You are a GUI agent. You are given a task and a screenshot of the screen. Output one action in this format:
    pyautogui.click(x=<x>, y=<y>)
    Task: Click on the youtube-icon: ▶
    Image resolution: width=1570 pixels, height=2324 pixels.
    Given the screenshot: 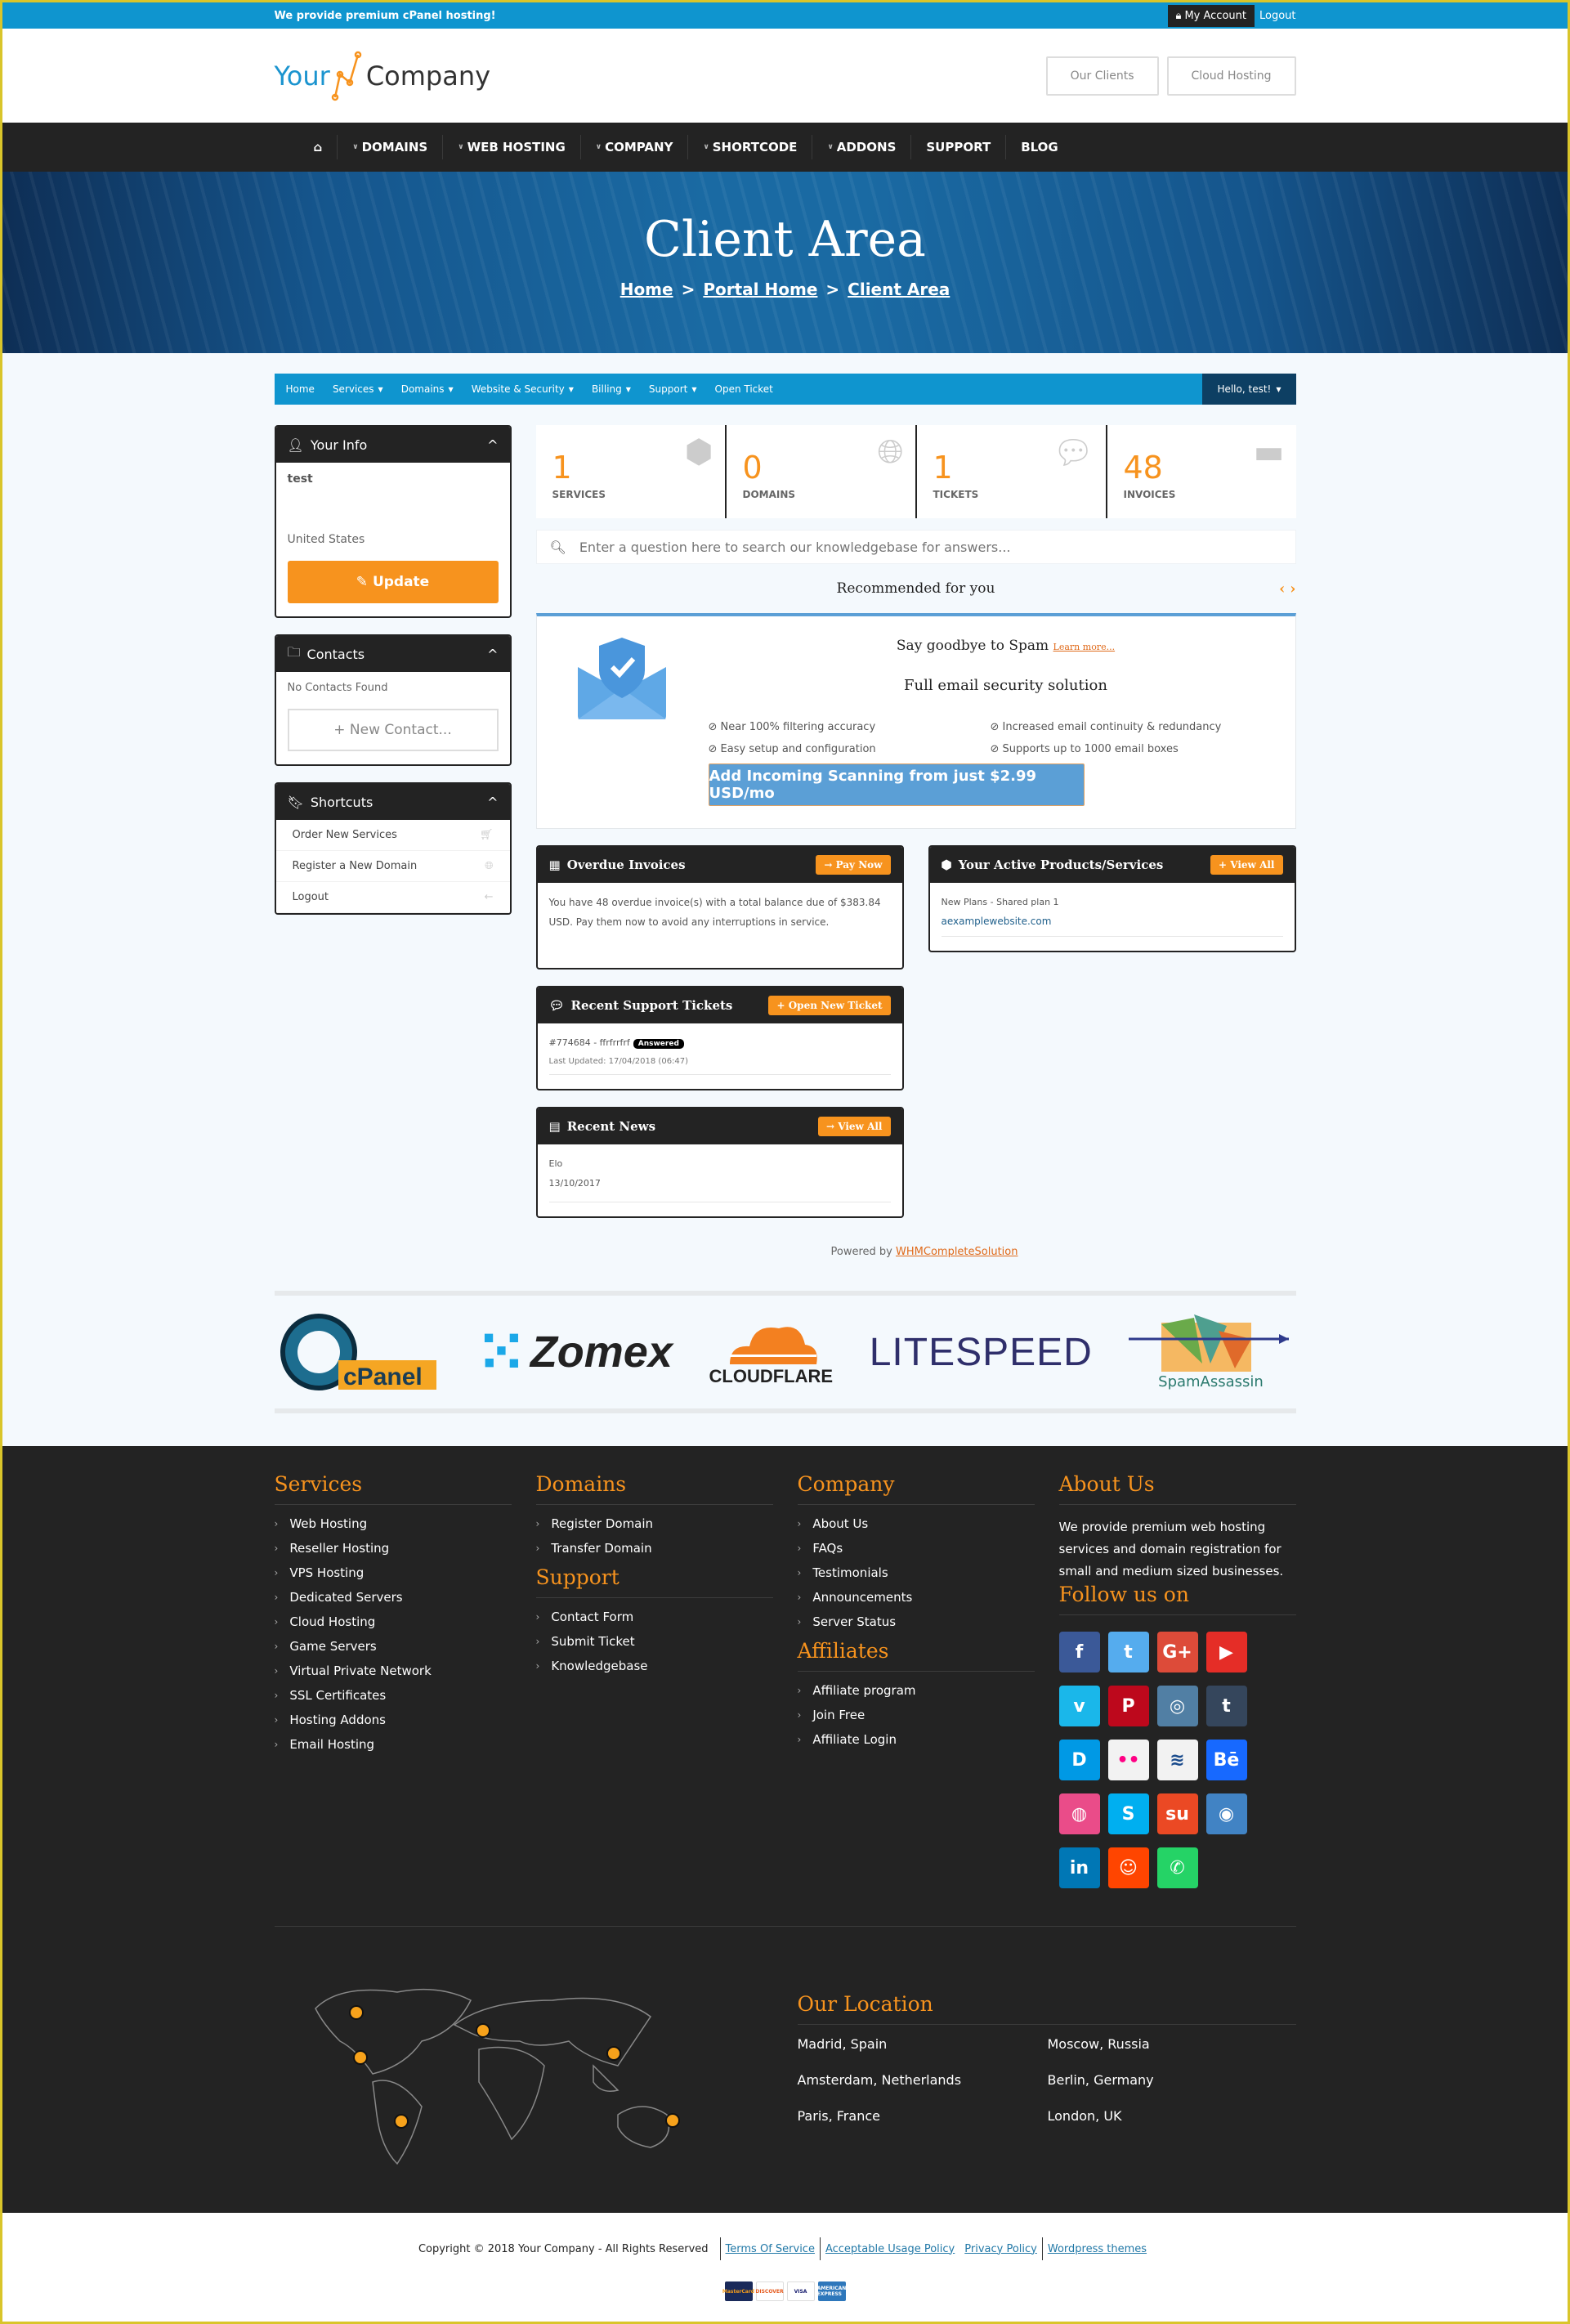 What is the action you would take?
    pyautogui.click(x=1226, y=1652)
    